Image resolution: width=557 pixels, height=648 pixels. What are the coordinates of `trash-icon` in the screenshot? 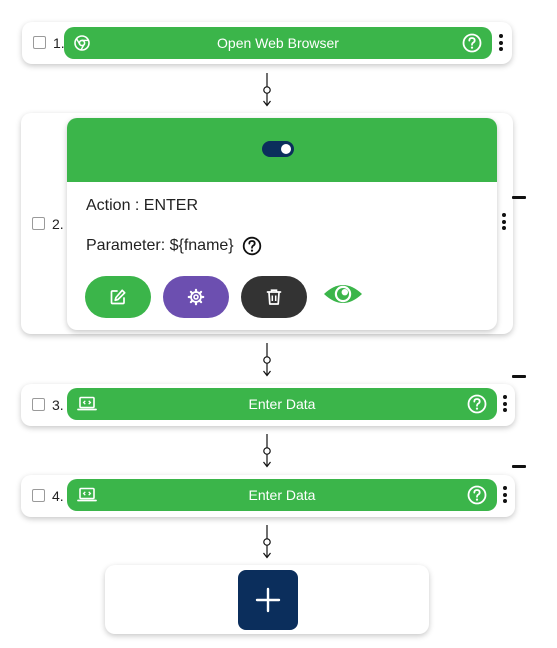 It's located at (274, 297).